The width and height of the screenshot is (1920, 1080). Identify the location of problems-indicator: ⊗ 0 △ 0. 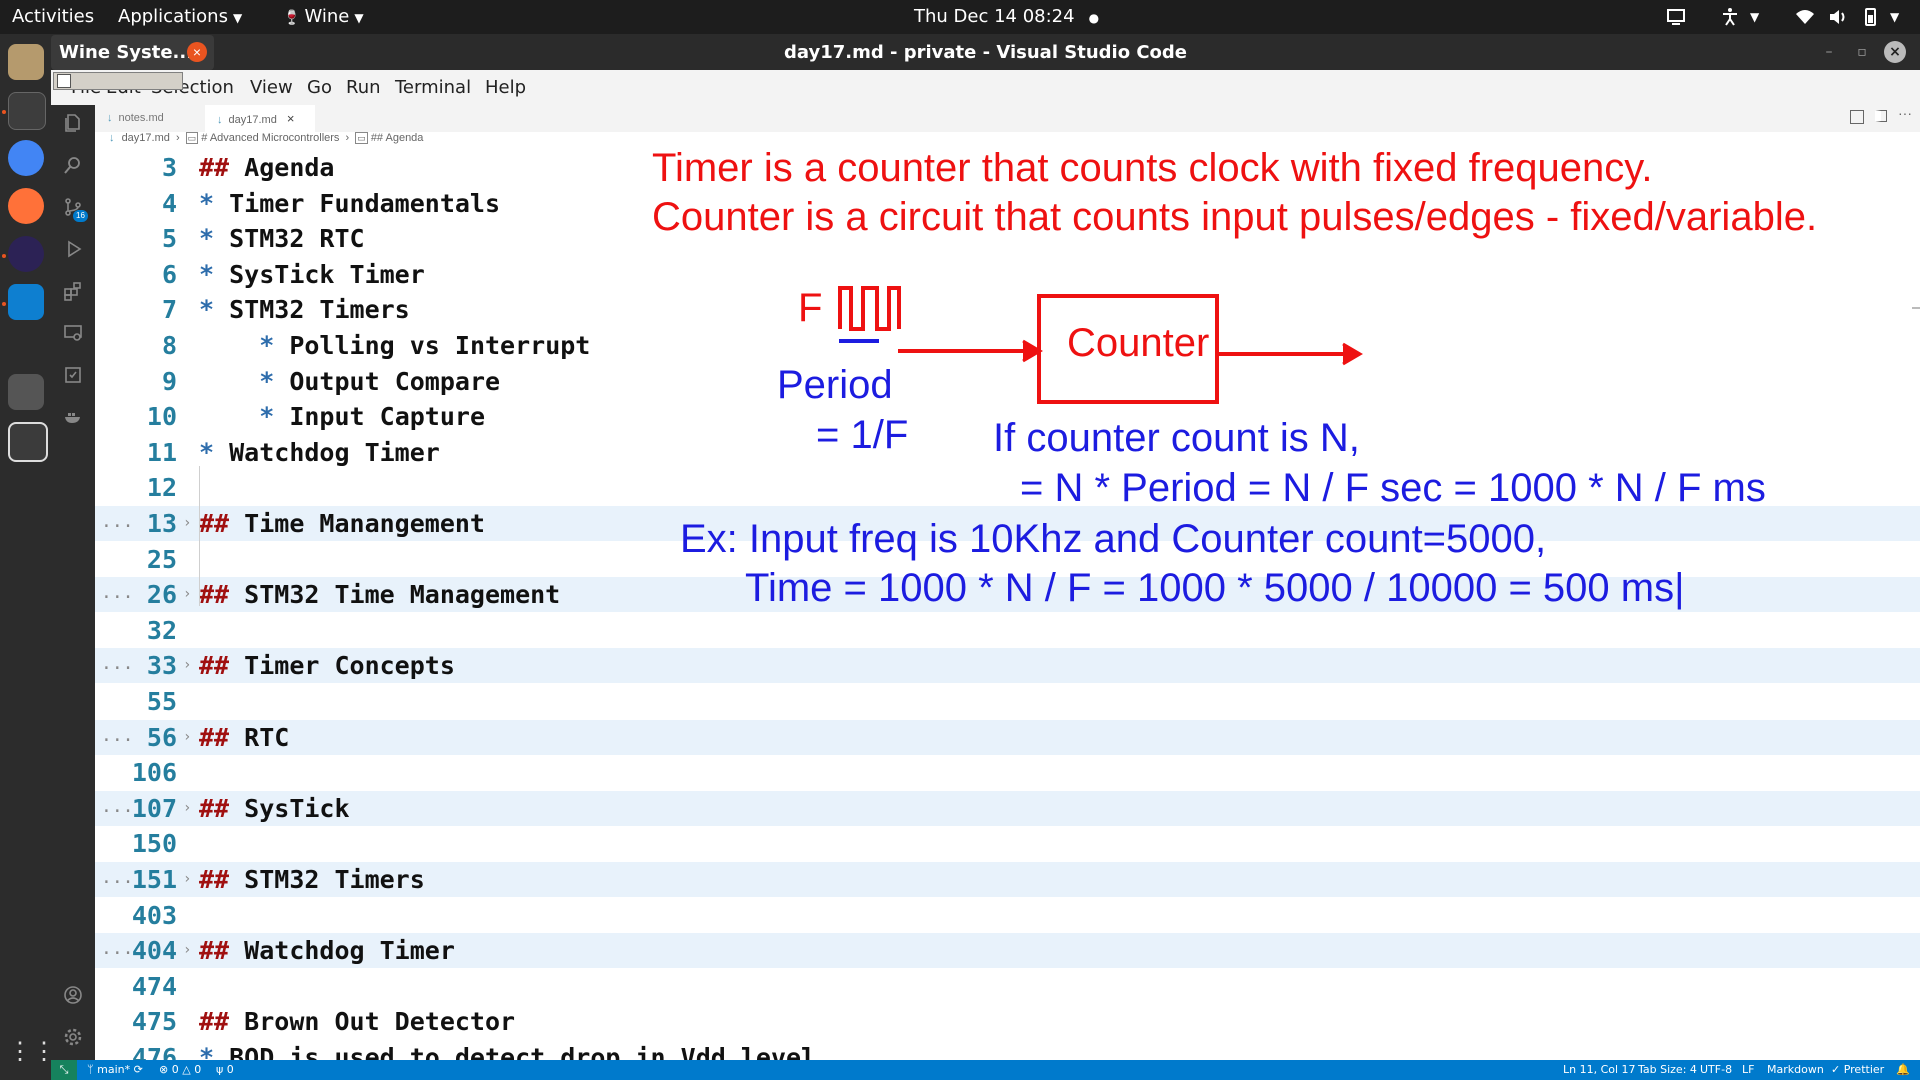
(180, 1070).